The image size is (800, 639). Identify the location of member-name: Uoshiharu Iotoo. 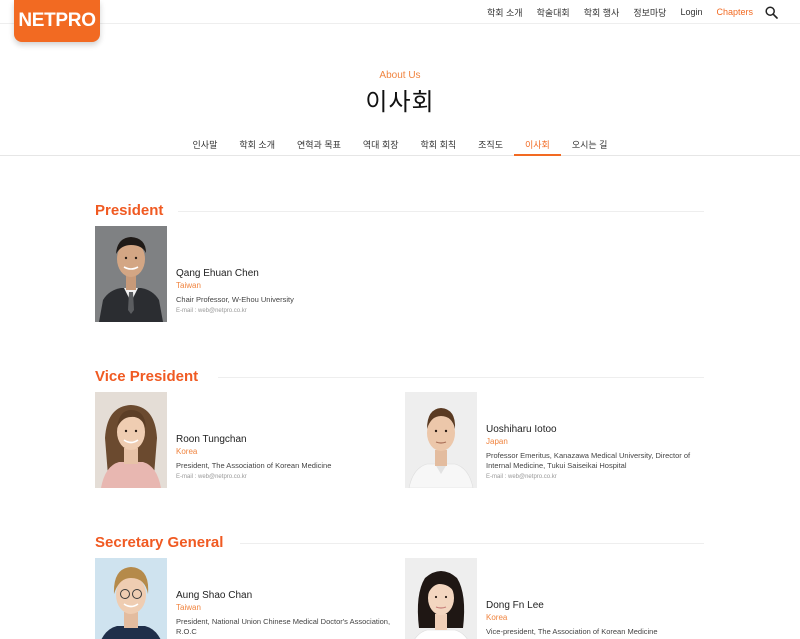
(521, 429).